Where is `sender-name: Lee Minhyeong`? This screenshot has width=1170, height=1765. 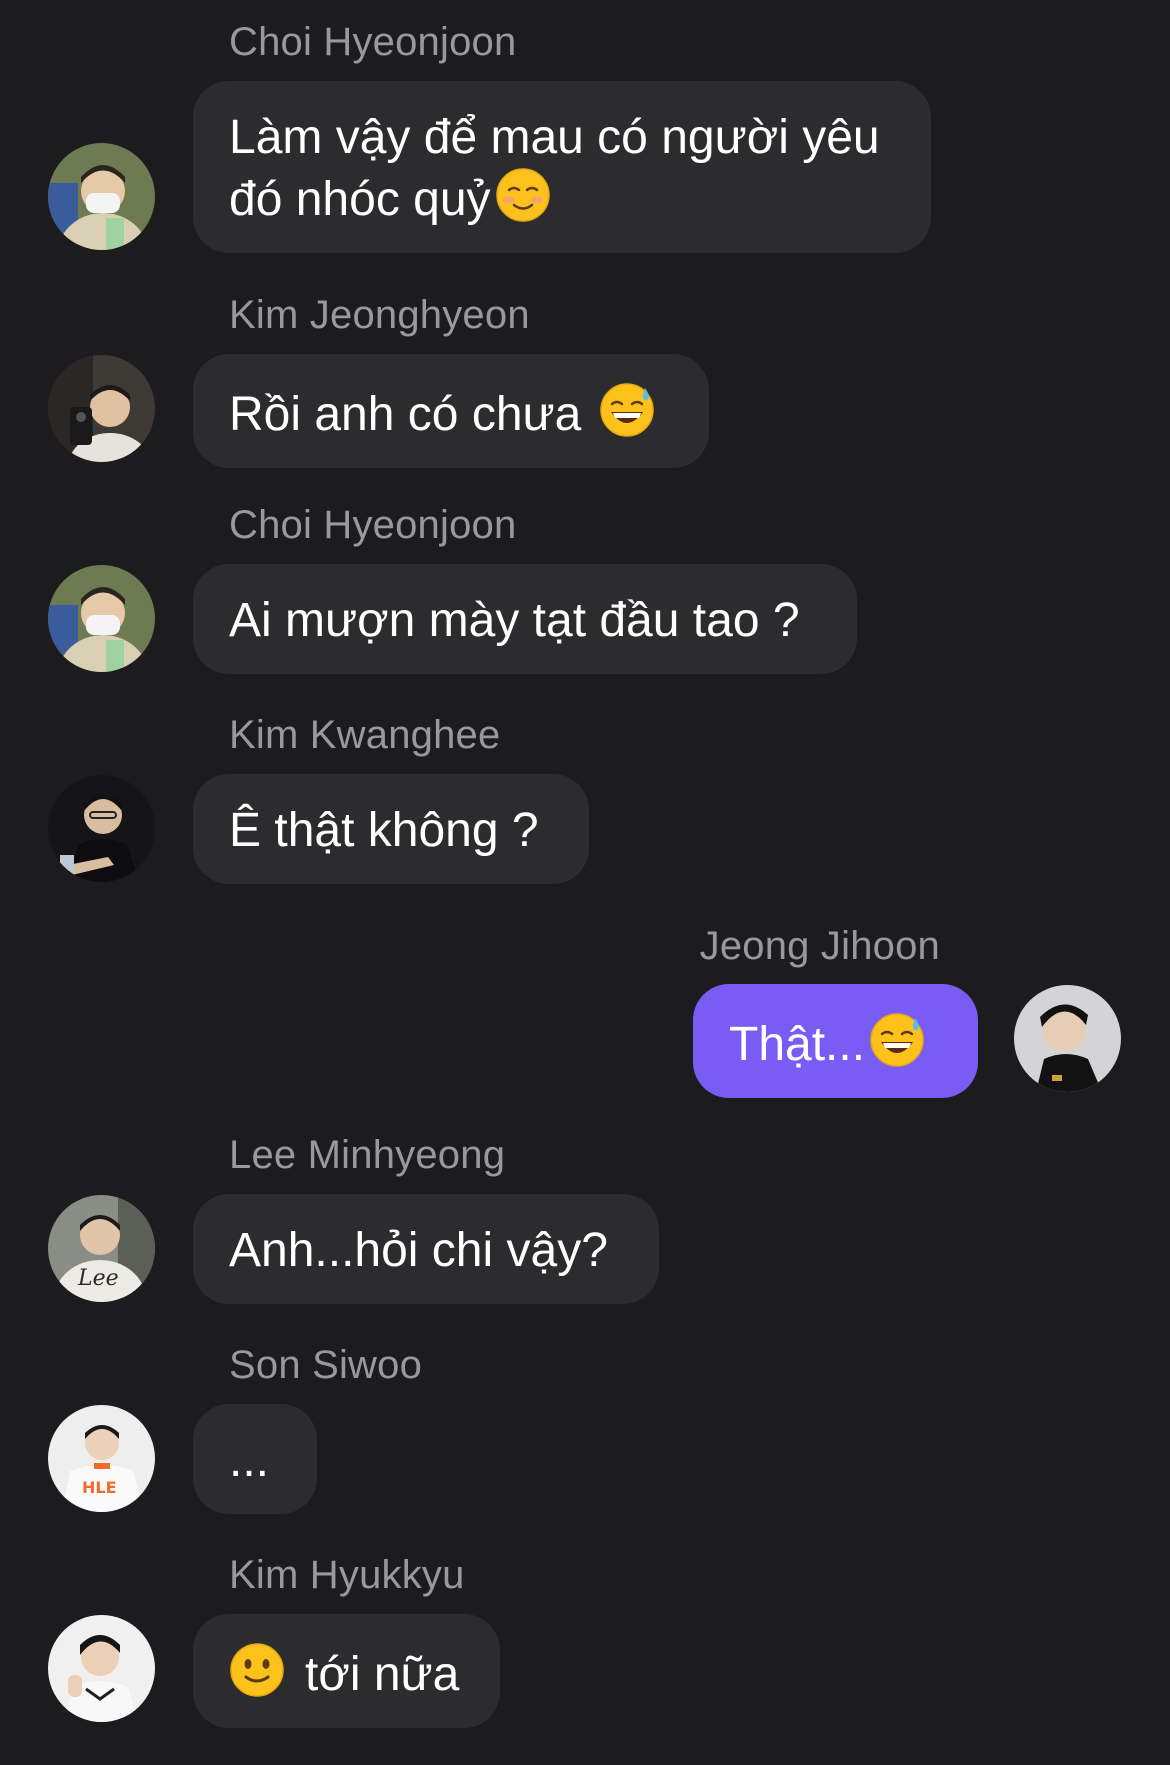
sender-name: Lee Minhyeong is located at coordinates (367, 1155).